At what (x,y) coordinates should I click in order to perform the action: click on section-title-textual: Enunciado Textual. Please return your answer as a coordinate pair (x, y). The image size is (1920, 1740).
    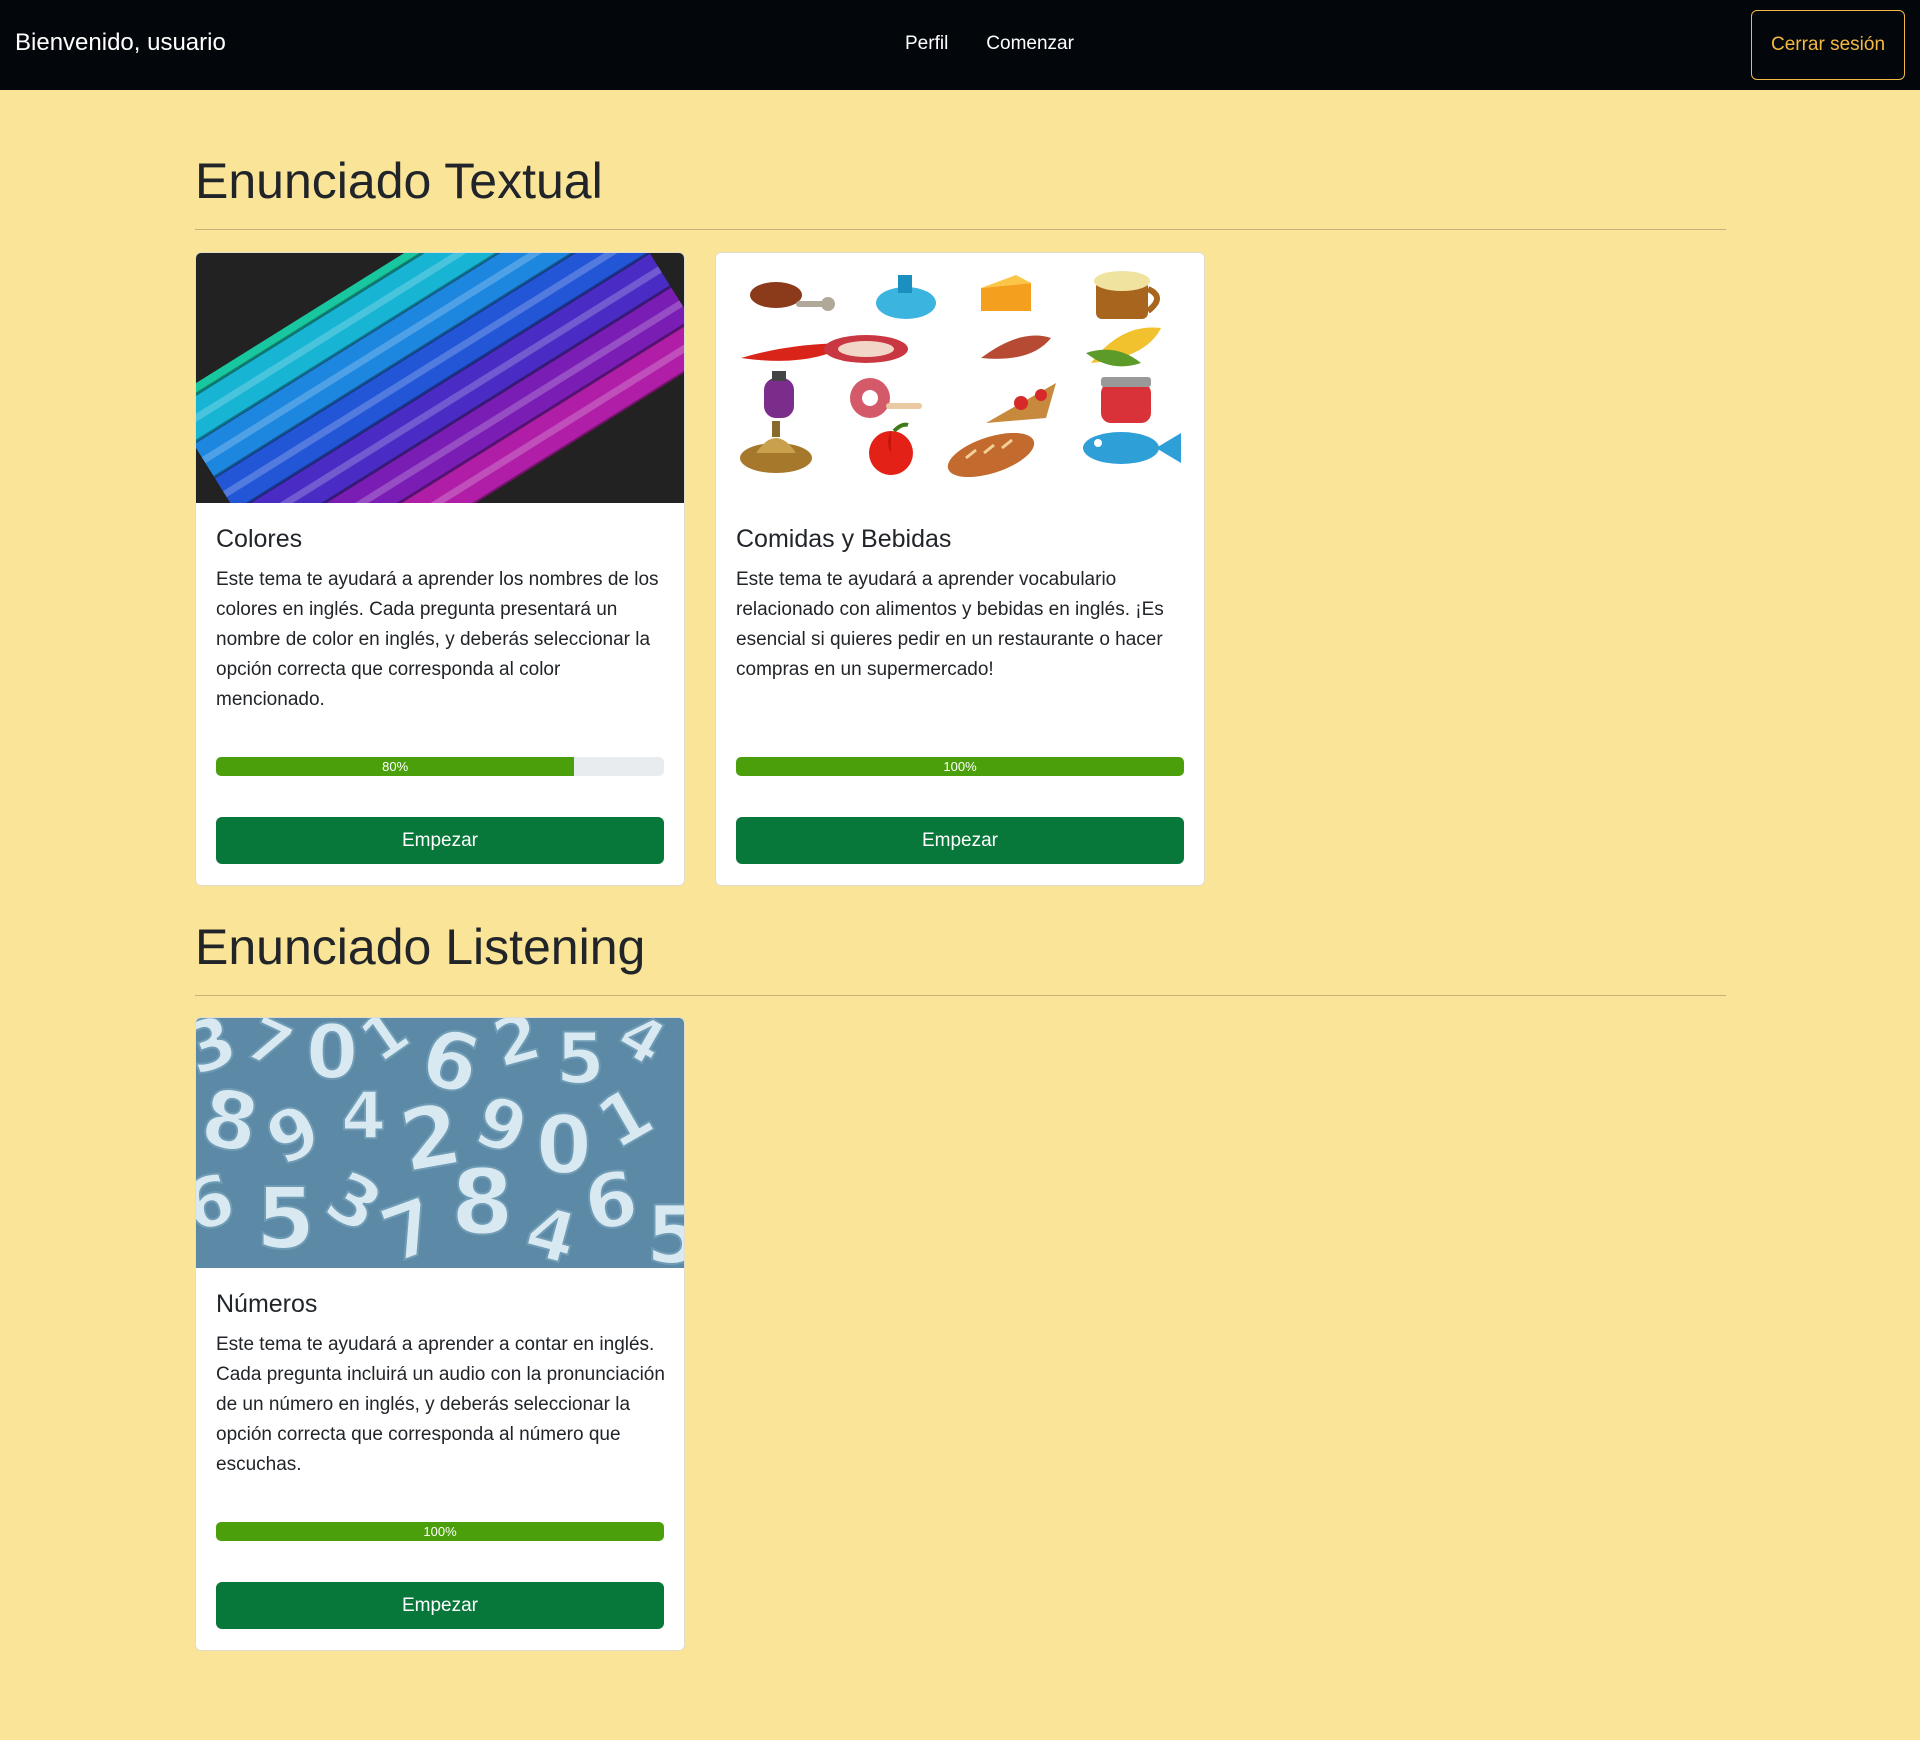
    Looking at the image, I should click on (399, 181).